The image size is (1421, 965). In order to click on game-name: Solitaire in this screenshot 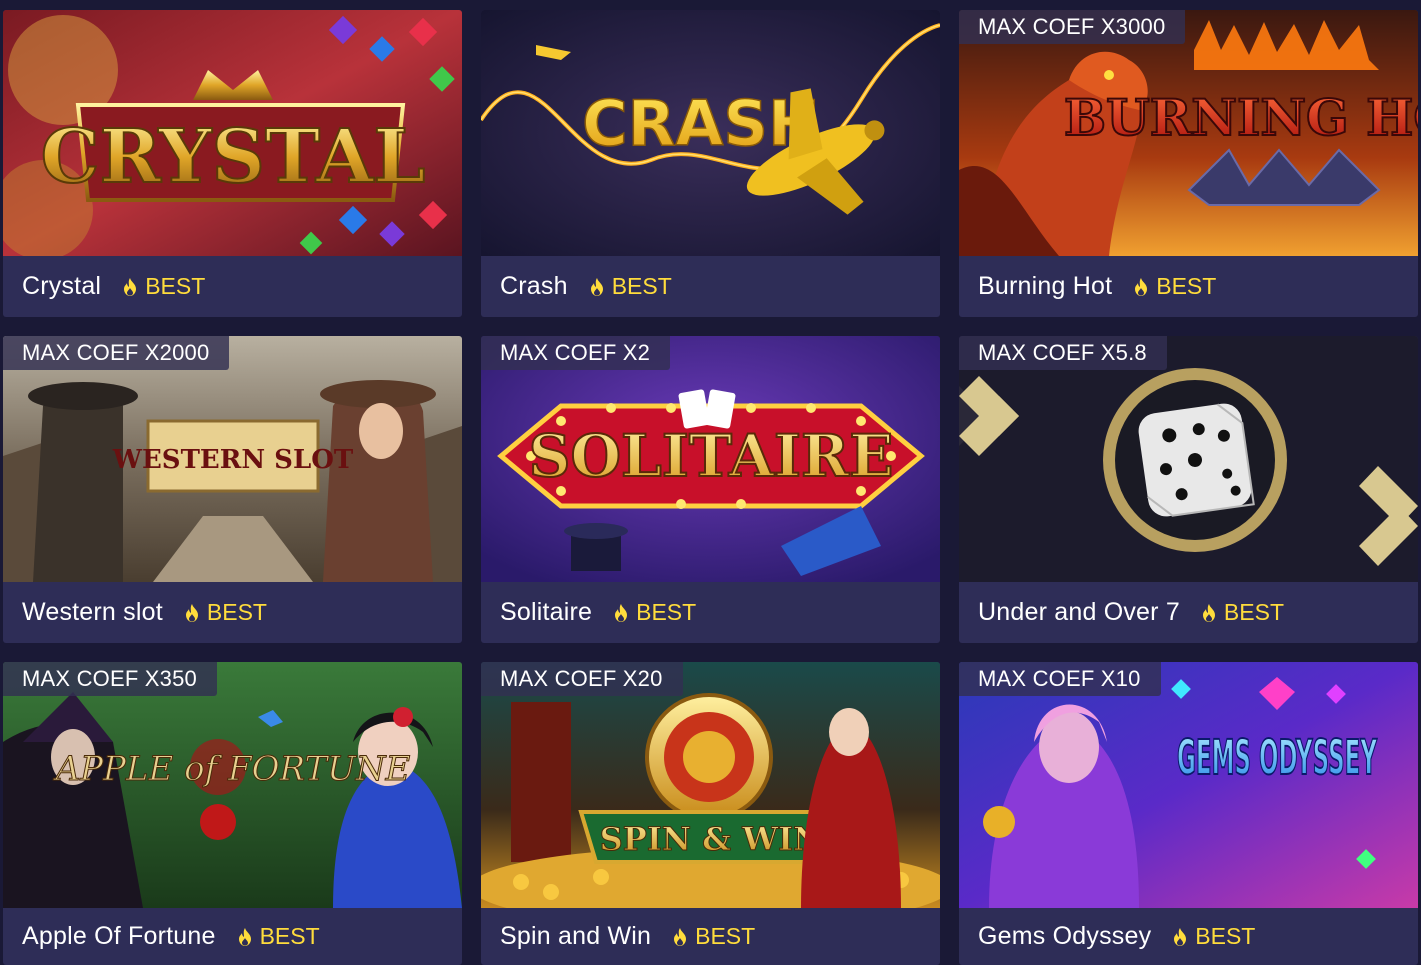, I will do `click(546, 612)`.